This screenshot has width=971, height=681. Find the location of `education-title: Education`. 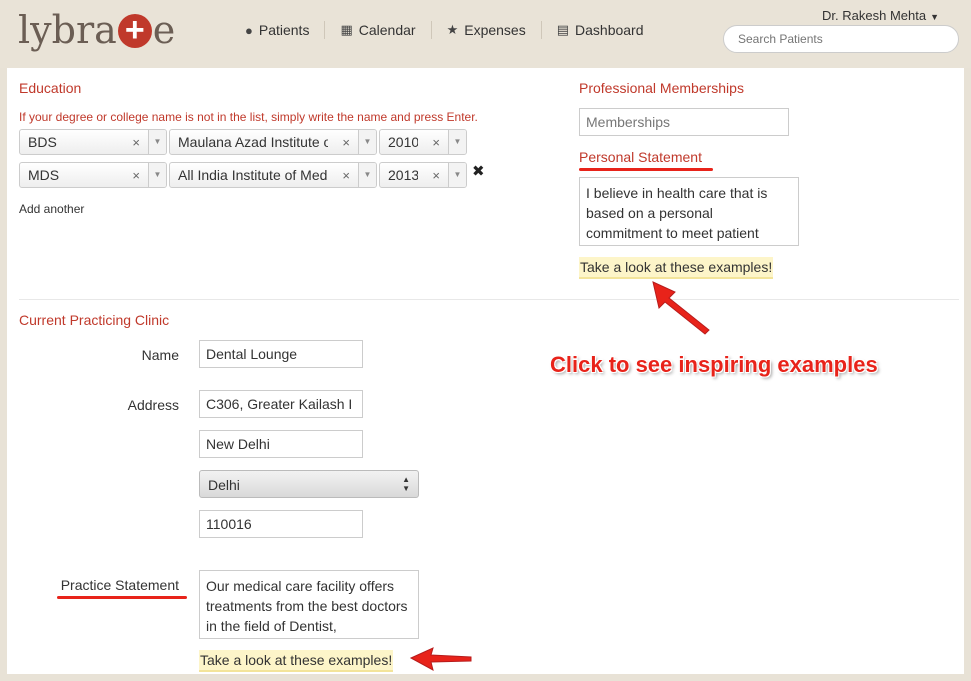

education-title: Education is located at coordinates (50, 88).